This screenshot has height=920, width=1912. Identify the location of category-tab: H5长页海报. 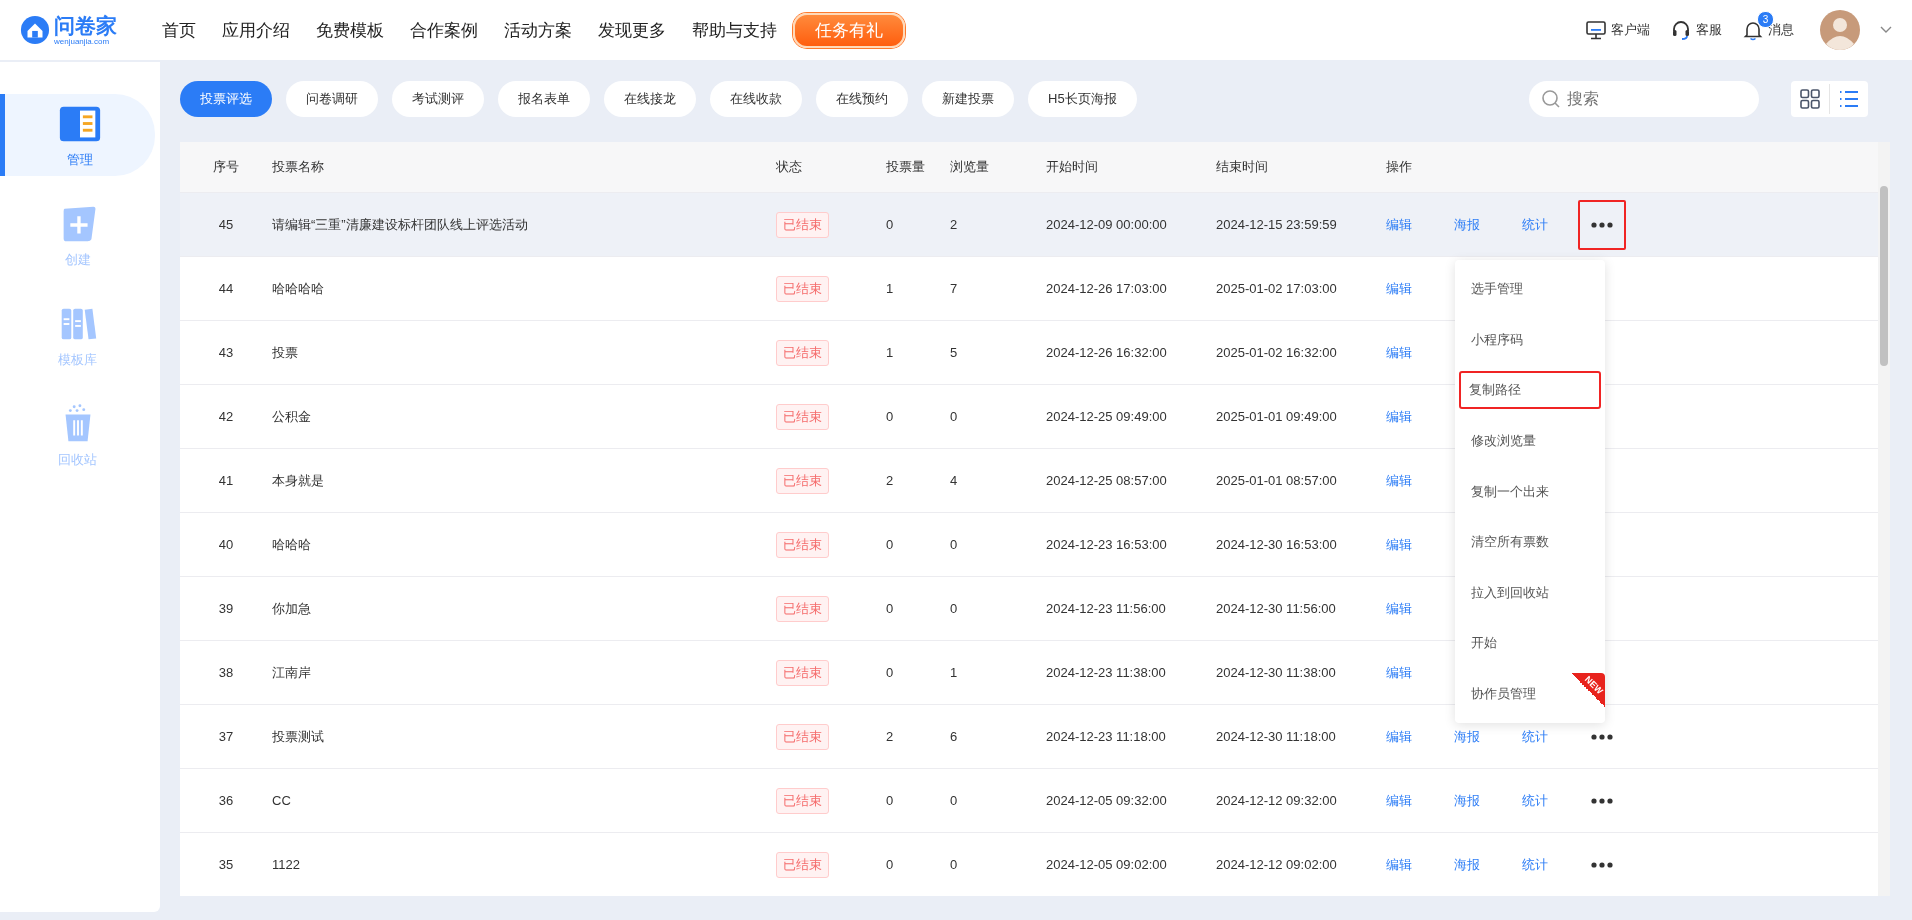
(1082, 99).